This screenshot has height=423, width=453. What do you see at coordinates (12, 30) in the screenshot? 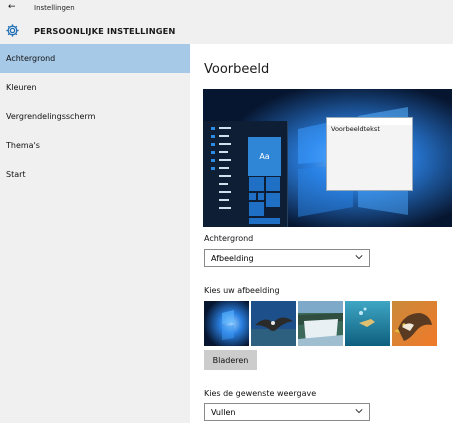
I see `gear-icon` at bounding box center [12, 30].